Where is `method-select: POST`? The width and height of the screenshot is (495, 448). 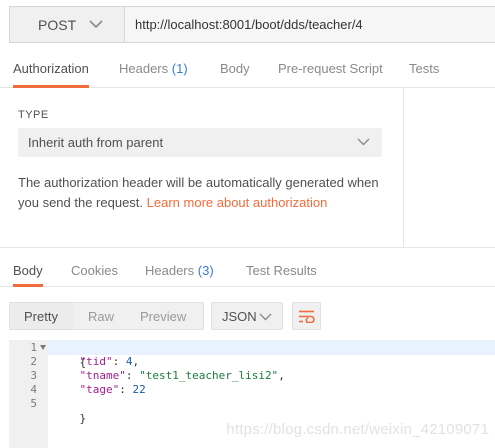
method-select: POST is located at coordinates (67, 24).